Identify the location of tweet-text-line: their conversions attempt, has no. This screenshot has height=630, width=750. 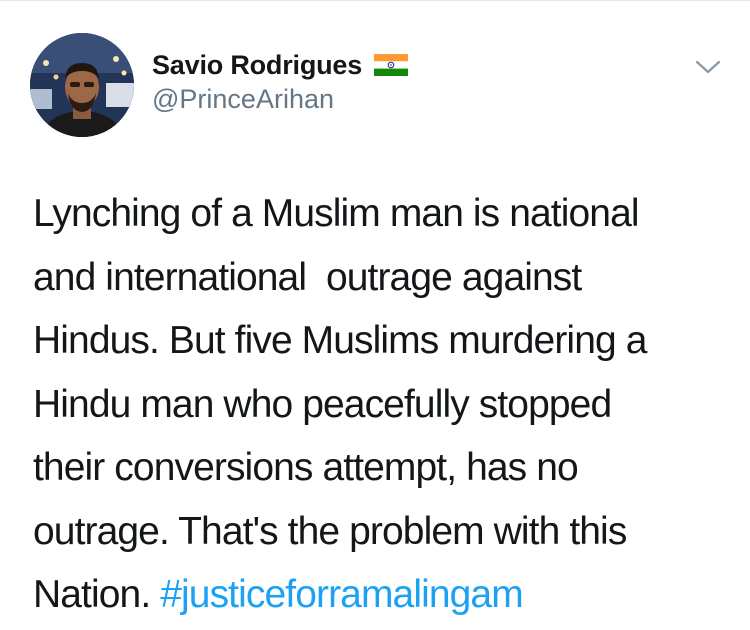
(306, 467).